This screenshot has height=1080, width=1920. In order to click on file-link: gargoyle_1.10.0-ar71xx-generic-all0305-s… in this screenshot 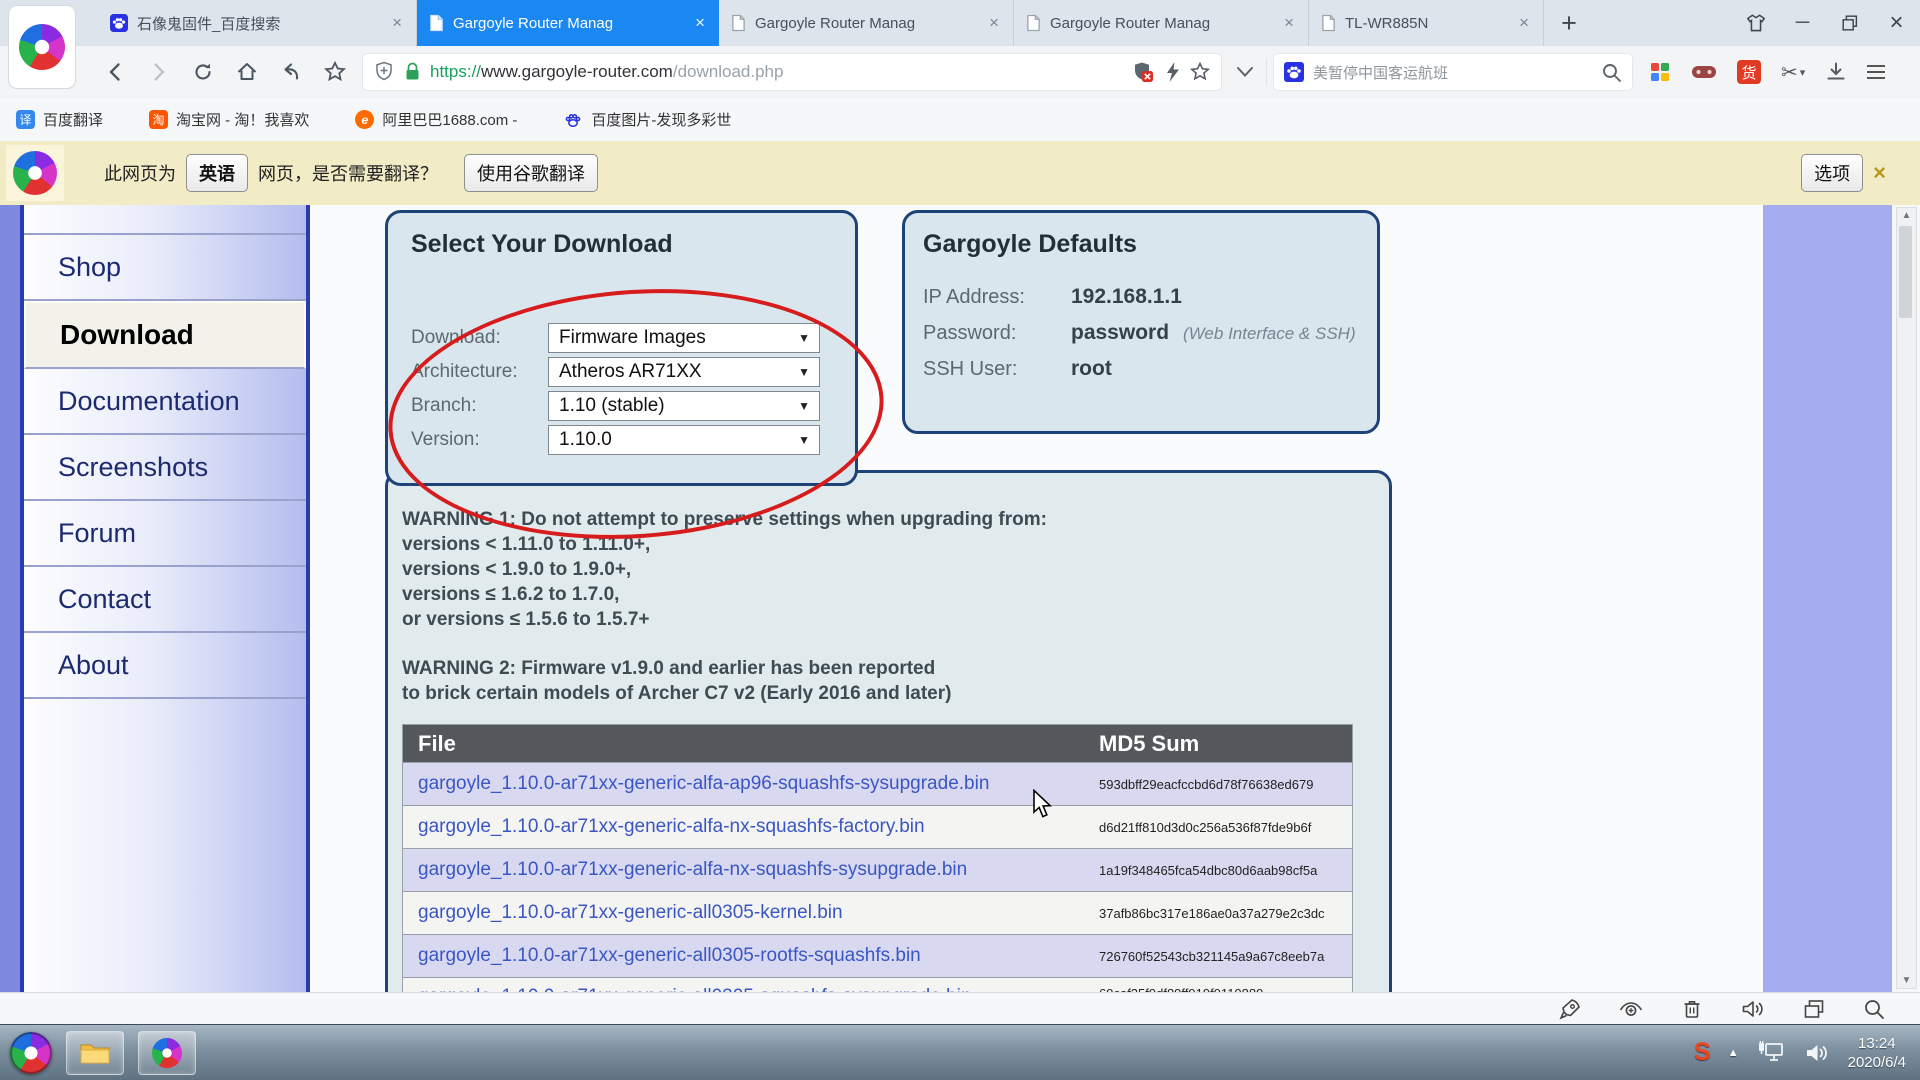, I will do `click(751, 985)`.